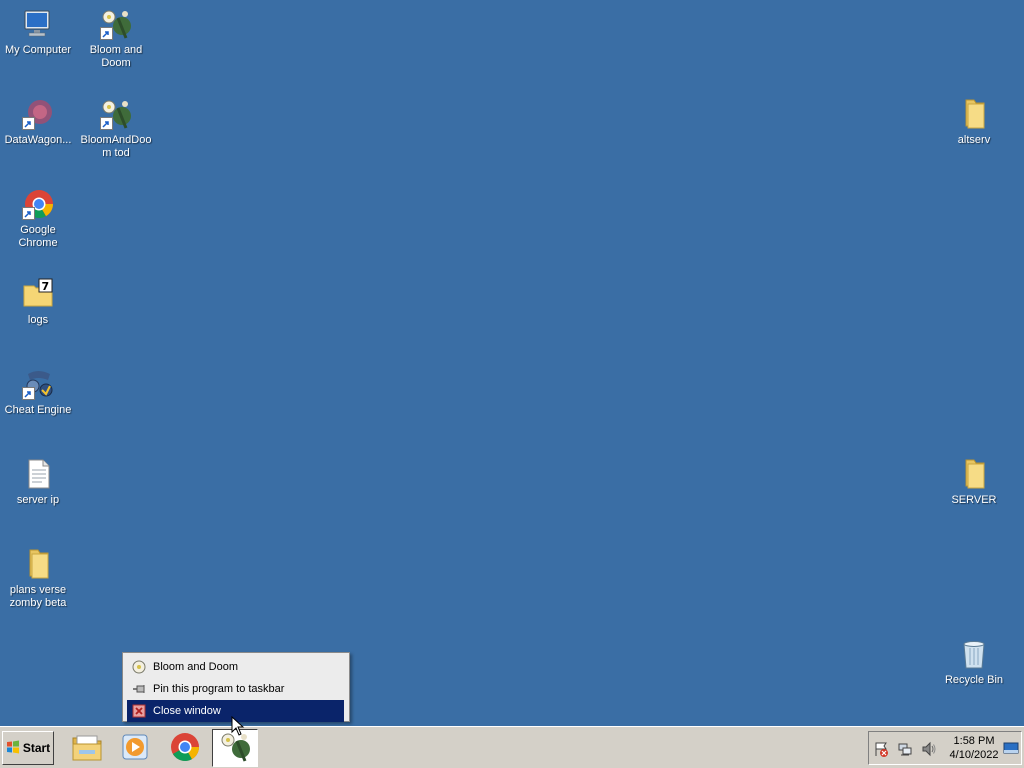 The image size is (1024, 768). I want to click on desktop-icon-cheat-engine: Cheat Engine, so click(38, 392).